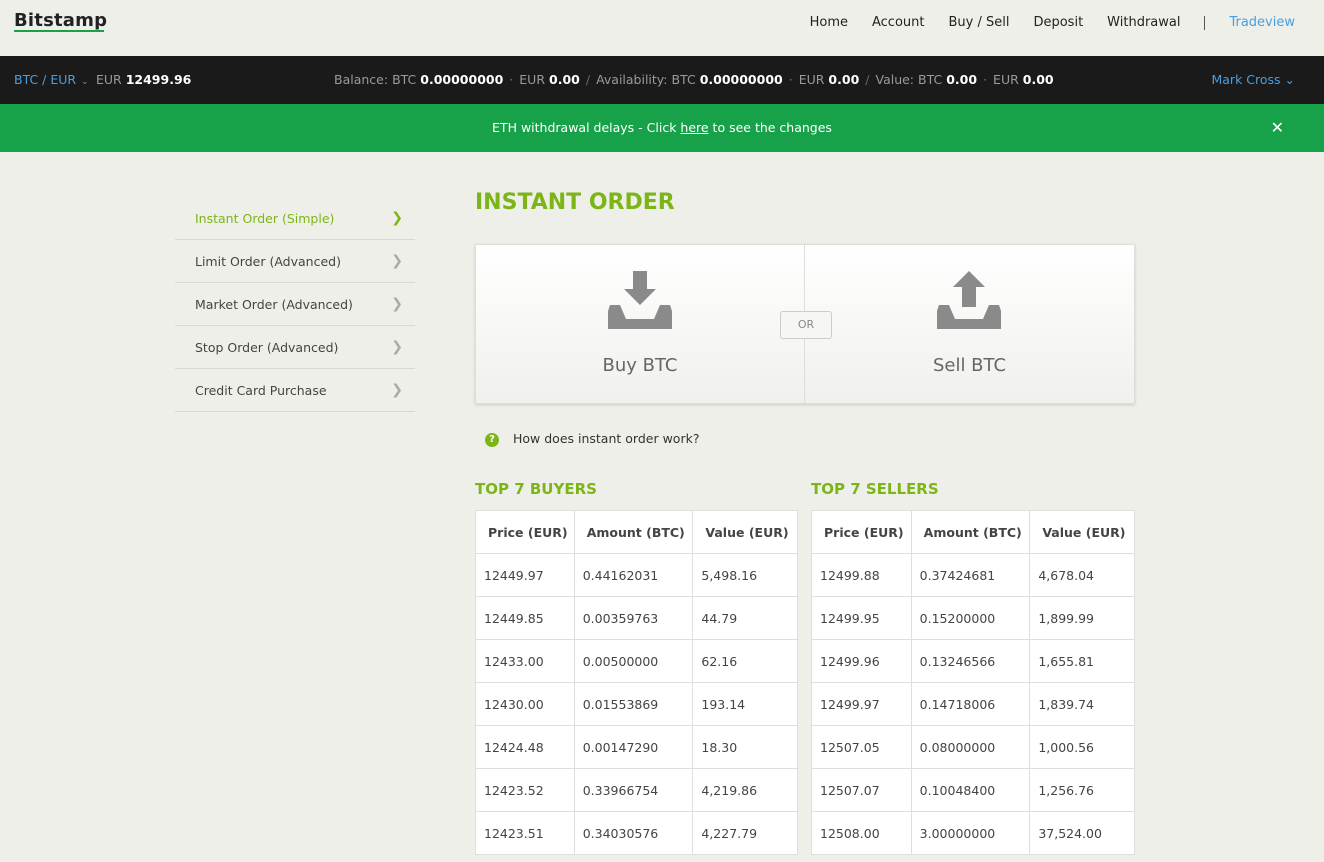  Describe the element at coordinates (861, 575) in the screenshot. I see `price-cell: 12499.88` at that location.